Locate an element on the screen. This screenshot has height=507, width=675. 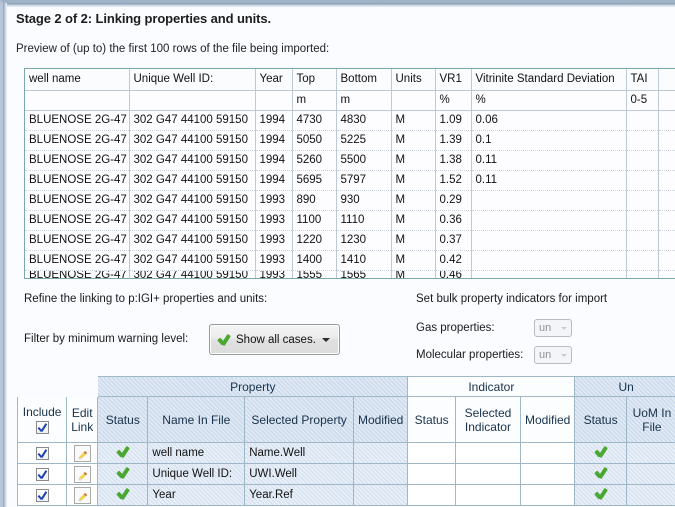
indicator-modified-cell is located at coordinates (547, 495).